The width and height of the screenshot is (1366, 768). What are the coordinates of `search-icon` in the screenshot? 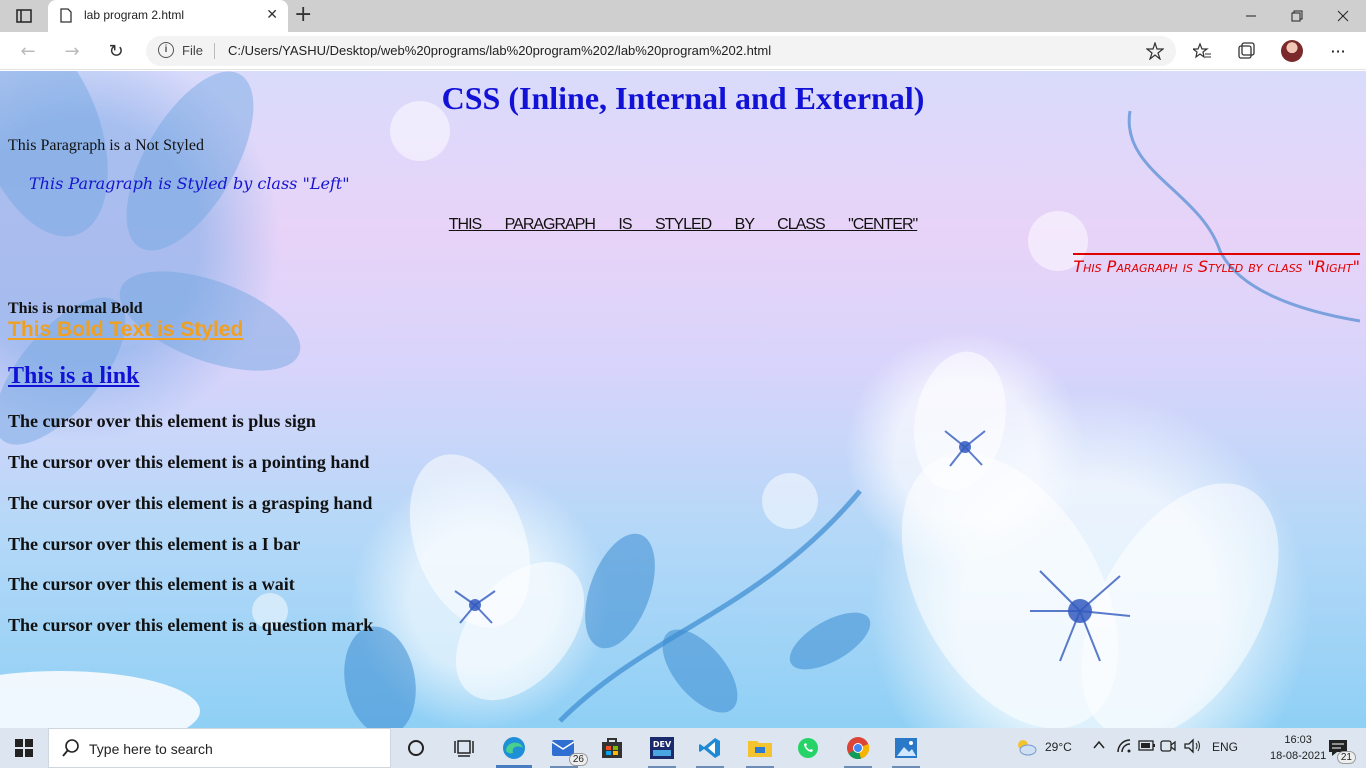 It's located at (71, 750).